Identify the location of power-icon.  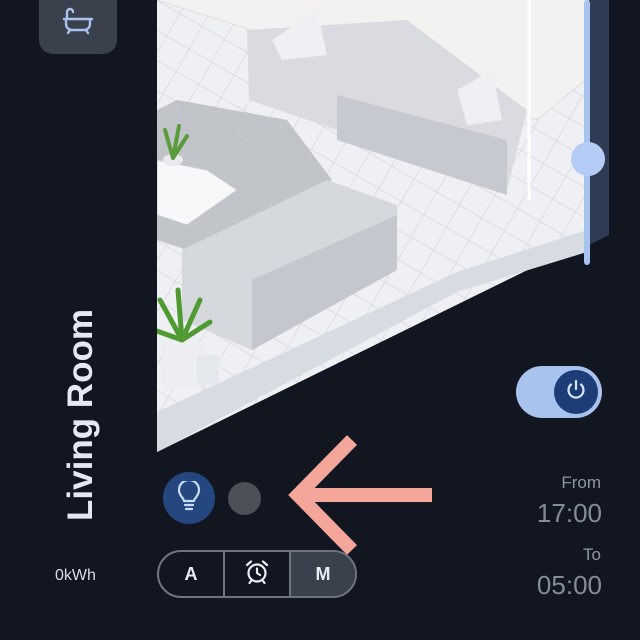
(576, 392).